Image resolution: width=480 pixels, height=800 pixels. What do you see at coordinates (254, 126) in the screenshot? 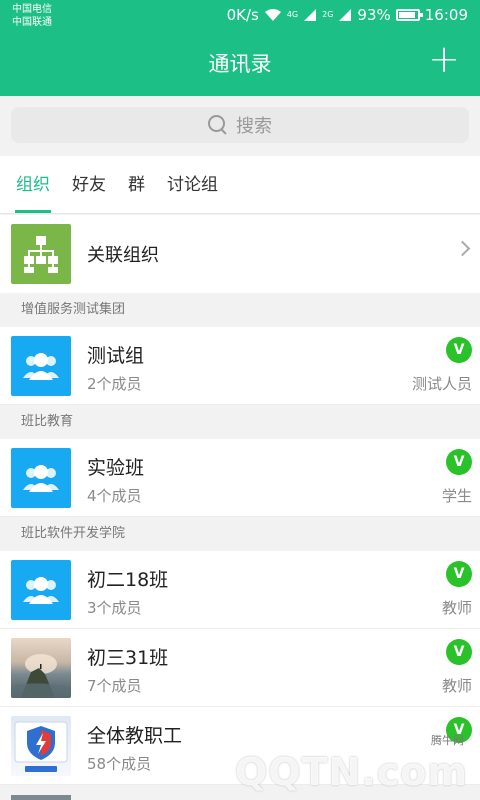
I see `search-placeholder: 搜索` at bounding box center [254, 126].